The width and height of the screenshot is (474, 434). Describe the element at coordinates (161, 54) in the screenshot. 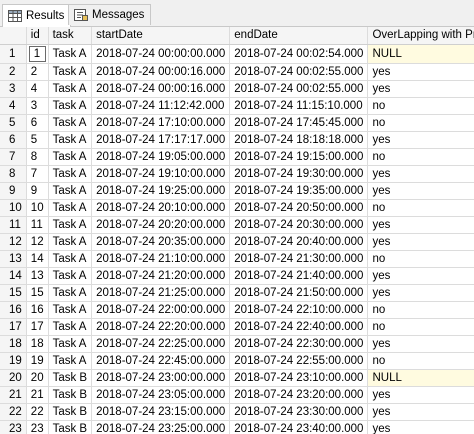

I see `cell-startdate: 2018-07-24 00:00:00.000` at that location.